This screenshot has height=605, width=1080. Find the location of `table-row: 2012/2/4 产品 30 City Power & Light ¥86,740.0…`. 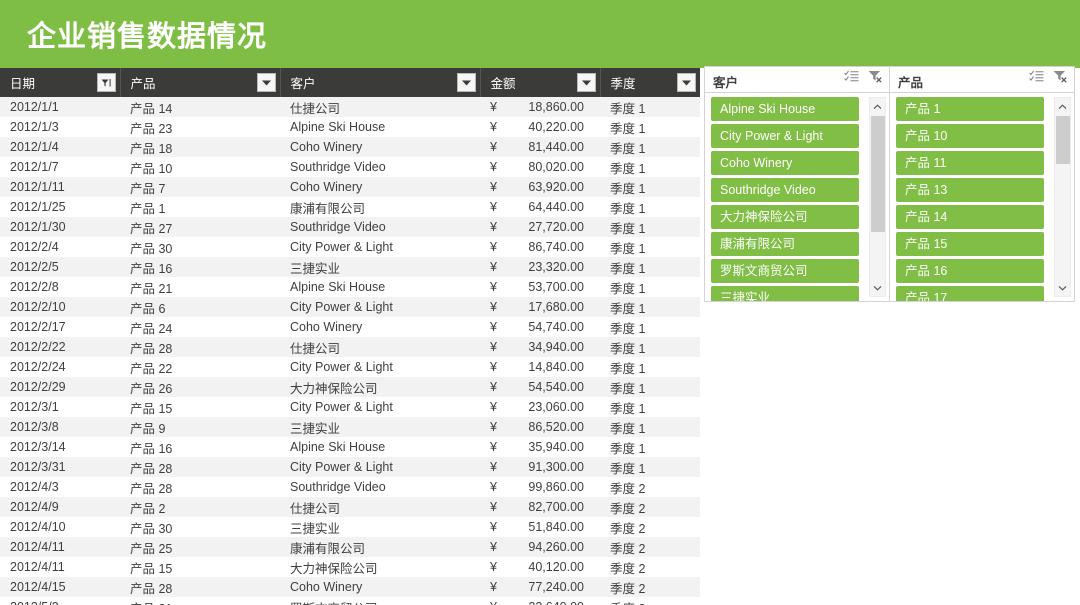

table-row: 2012/2/4 产品 30 City Power & Light ¥86,740.0… is located at coordinates (350, 247).